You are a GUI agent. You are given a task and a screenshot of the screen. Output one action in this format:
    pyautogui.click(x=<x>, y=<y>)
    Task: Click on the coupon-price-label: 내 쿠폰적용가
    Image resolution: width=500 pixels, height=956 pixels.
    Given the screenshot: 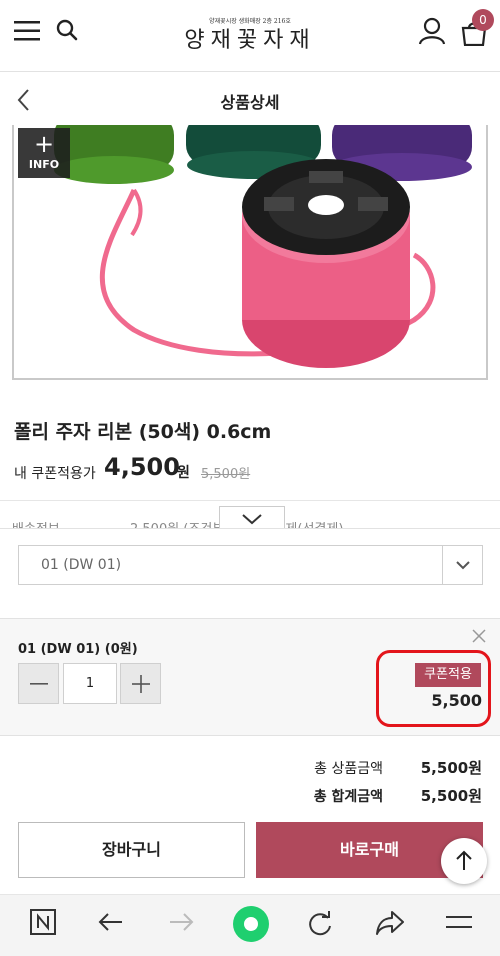 What is the action you would take?
    pyautogui.click(x=55, y=474)
    